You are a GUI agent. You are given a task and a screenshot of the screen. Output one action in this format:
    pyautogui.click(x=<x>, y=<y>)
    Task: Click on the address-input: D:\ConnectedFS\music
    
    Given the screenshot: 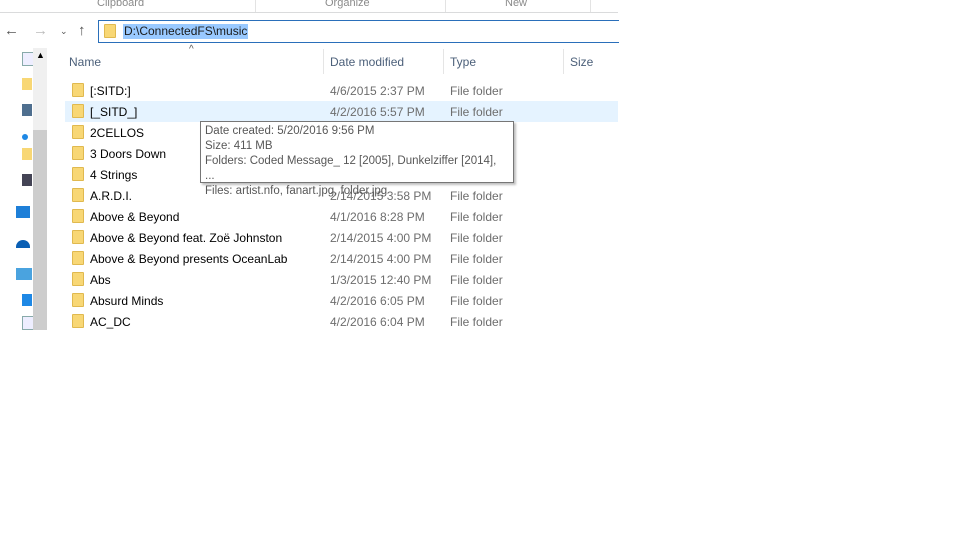 What is the action you would take?
    pyautogui.click(x=186, y=31)
    